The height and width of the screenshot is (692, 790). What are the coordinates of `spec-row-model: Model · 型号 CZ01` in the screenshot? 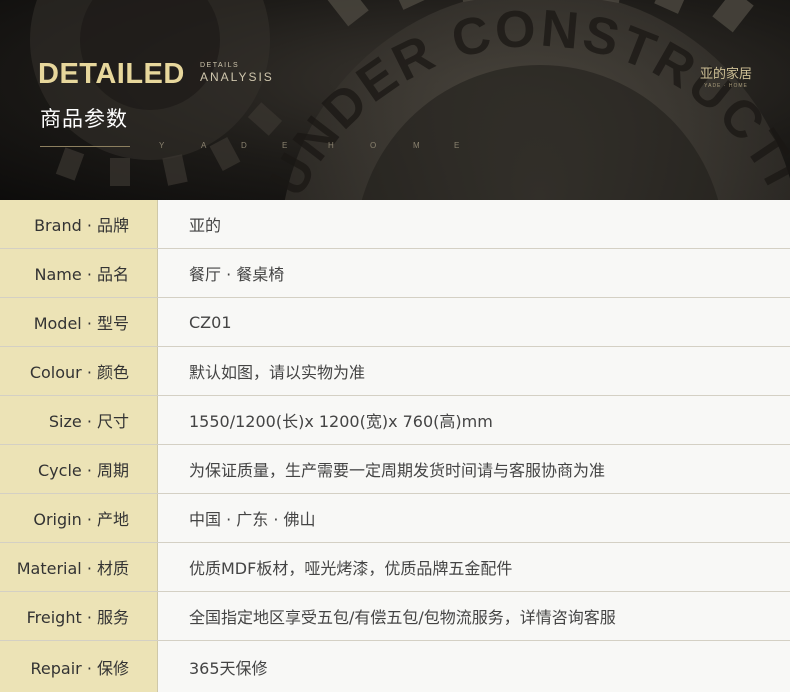 It's located at (395, 322).